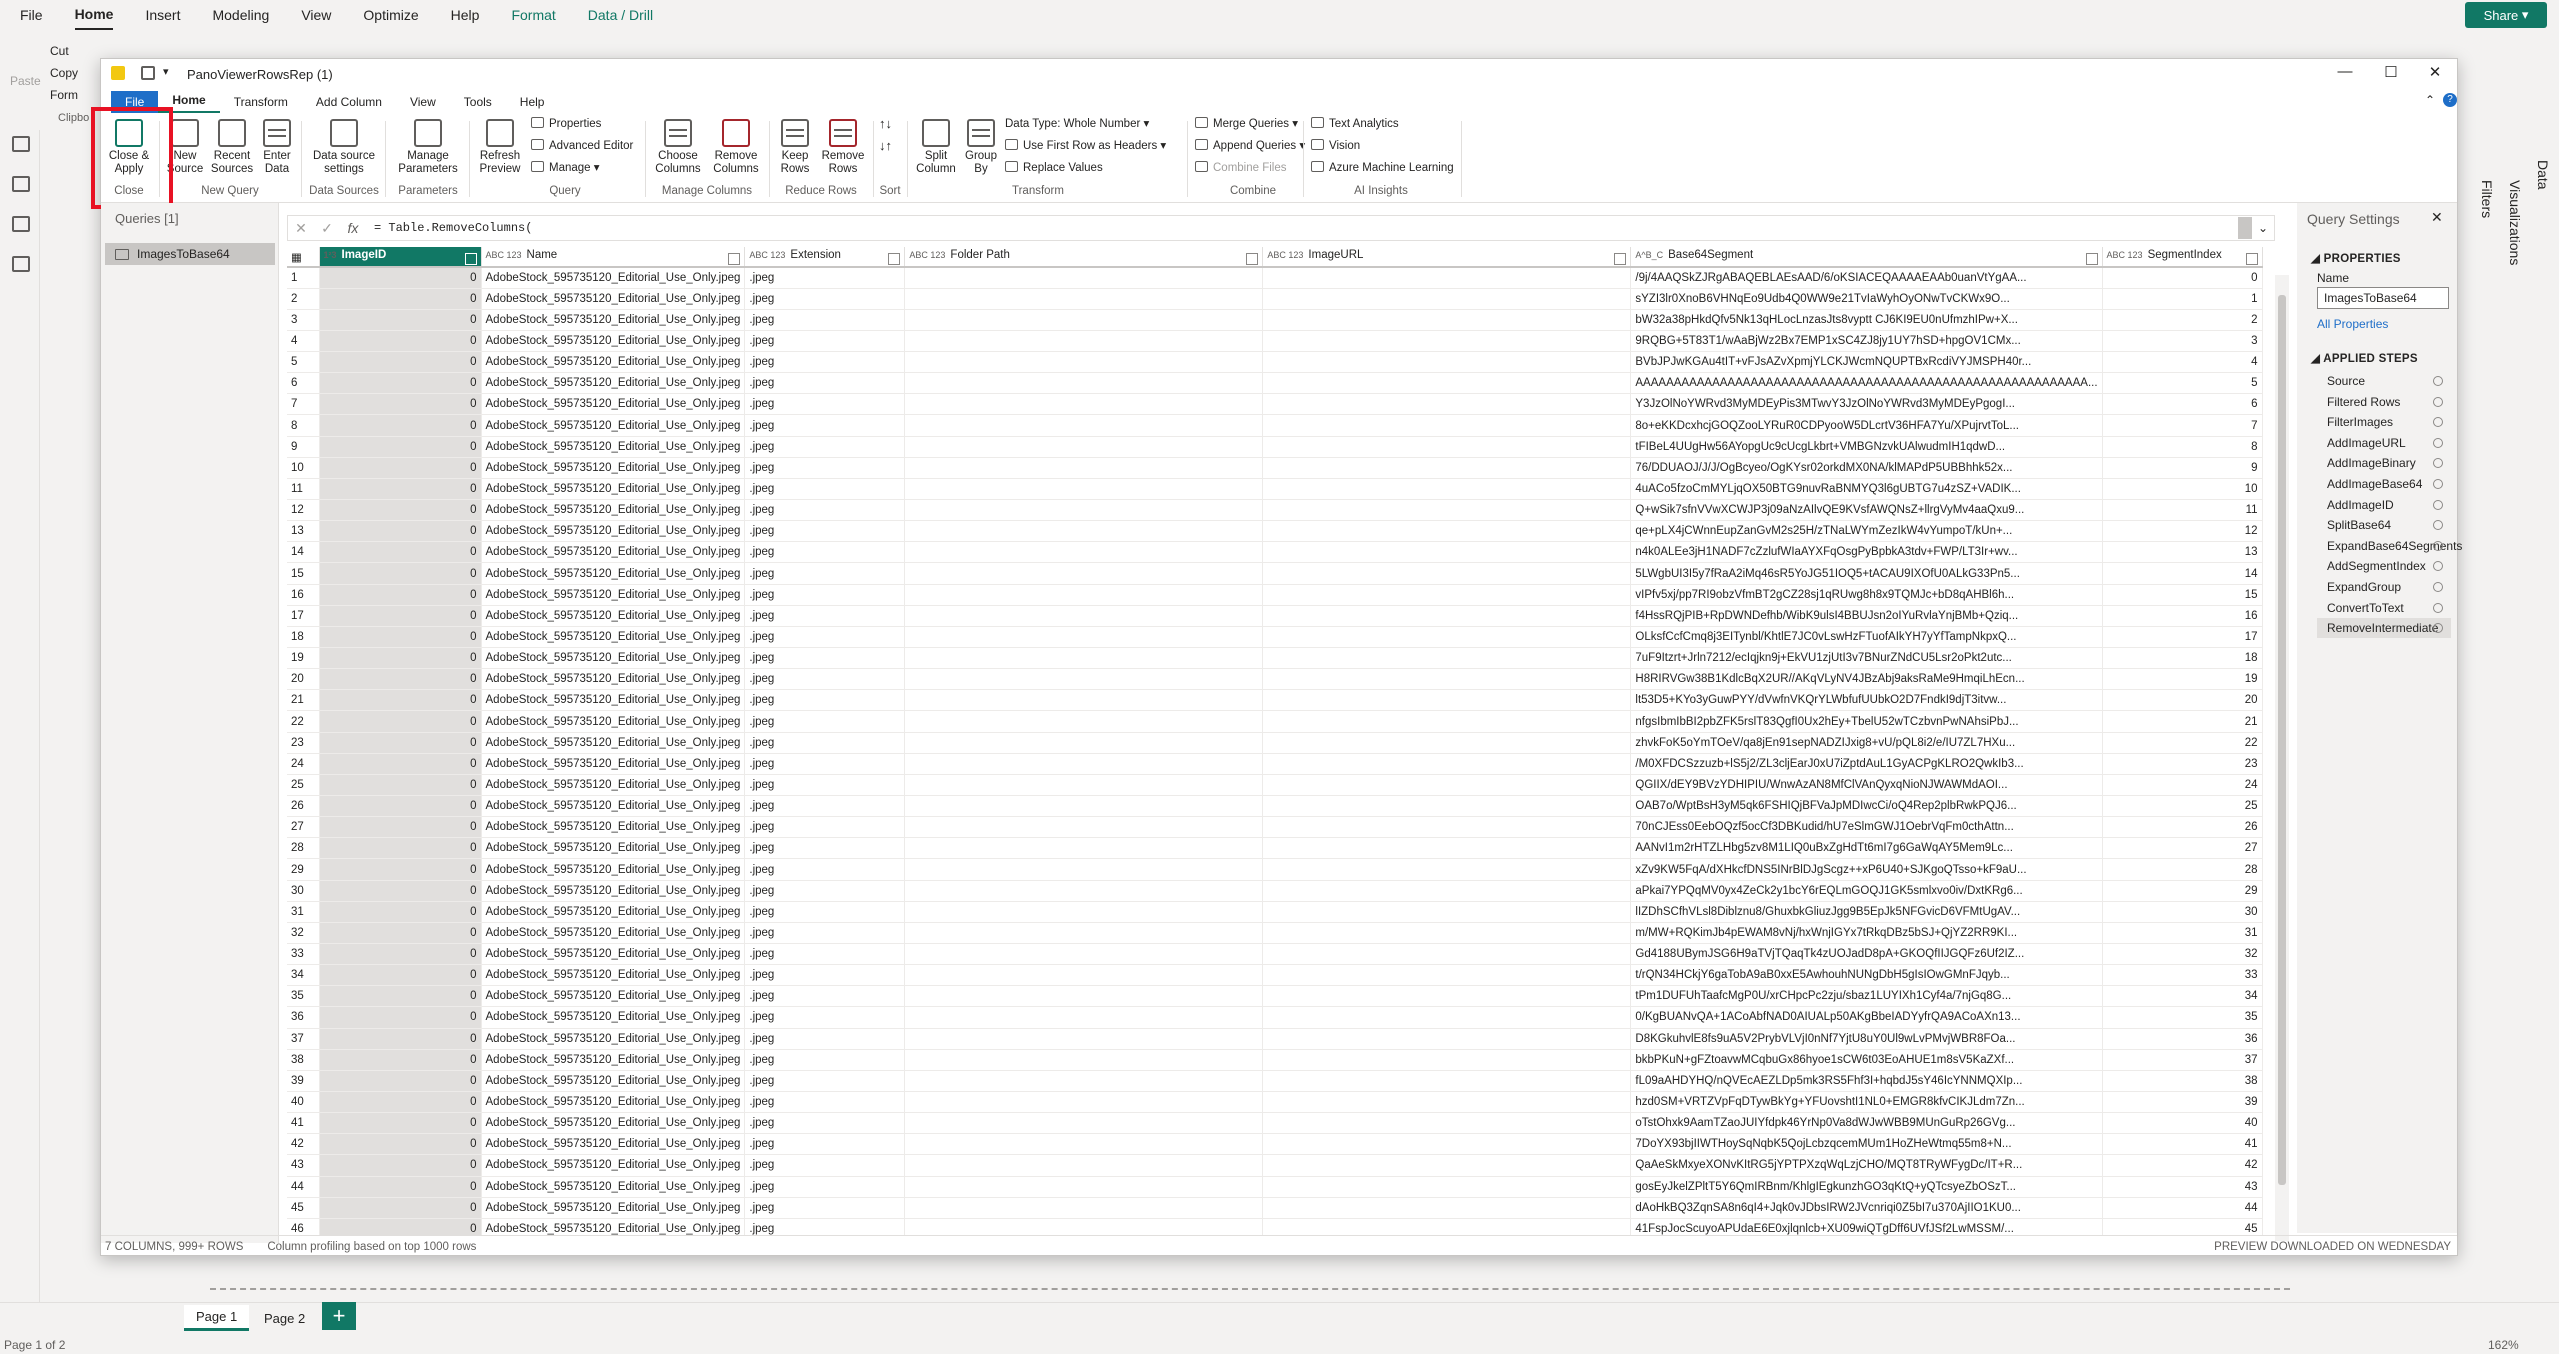 This screenshot has height=1354, width=2559. I want to click on applied-step-addsegmentindex: AddSegmentIndex, so click(2384, 566).